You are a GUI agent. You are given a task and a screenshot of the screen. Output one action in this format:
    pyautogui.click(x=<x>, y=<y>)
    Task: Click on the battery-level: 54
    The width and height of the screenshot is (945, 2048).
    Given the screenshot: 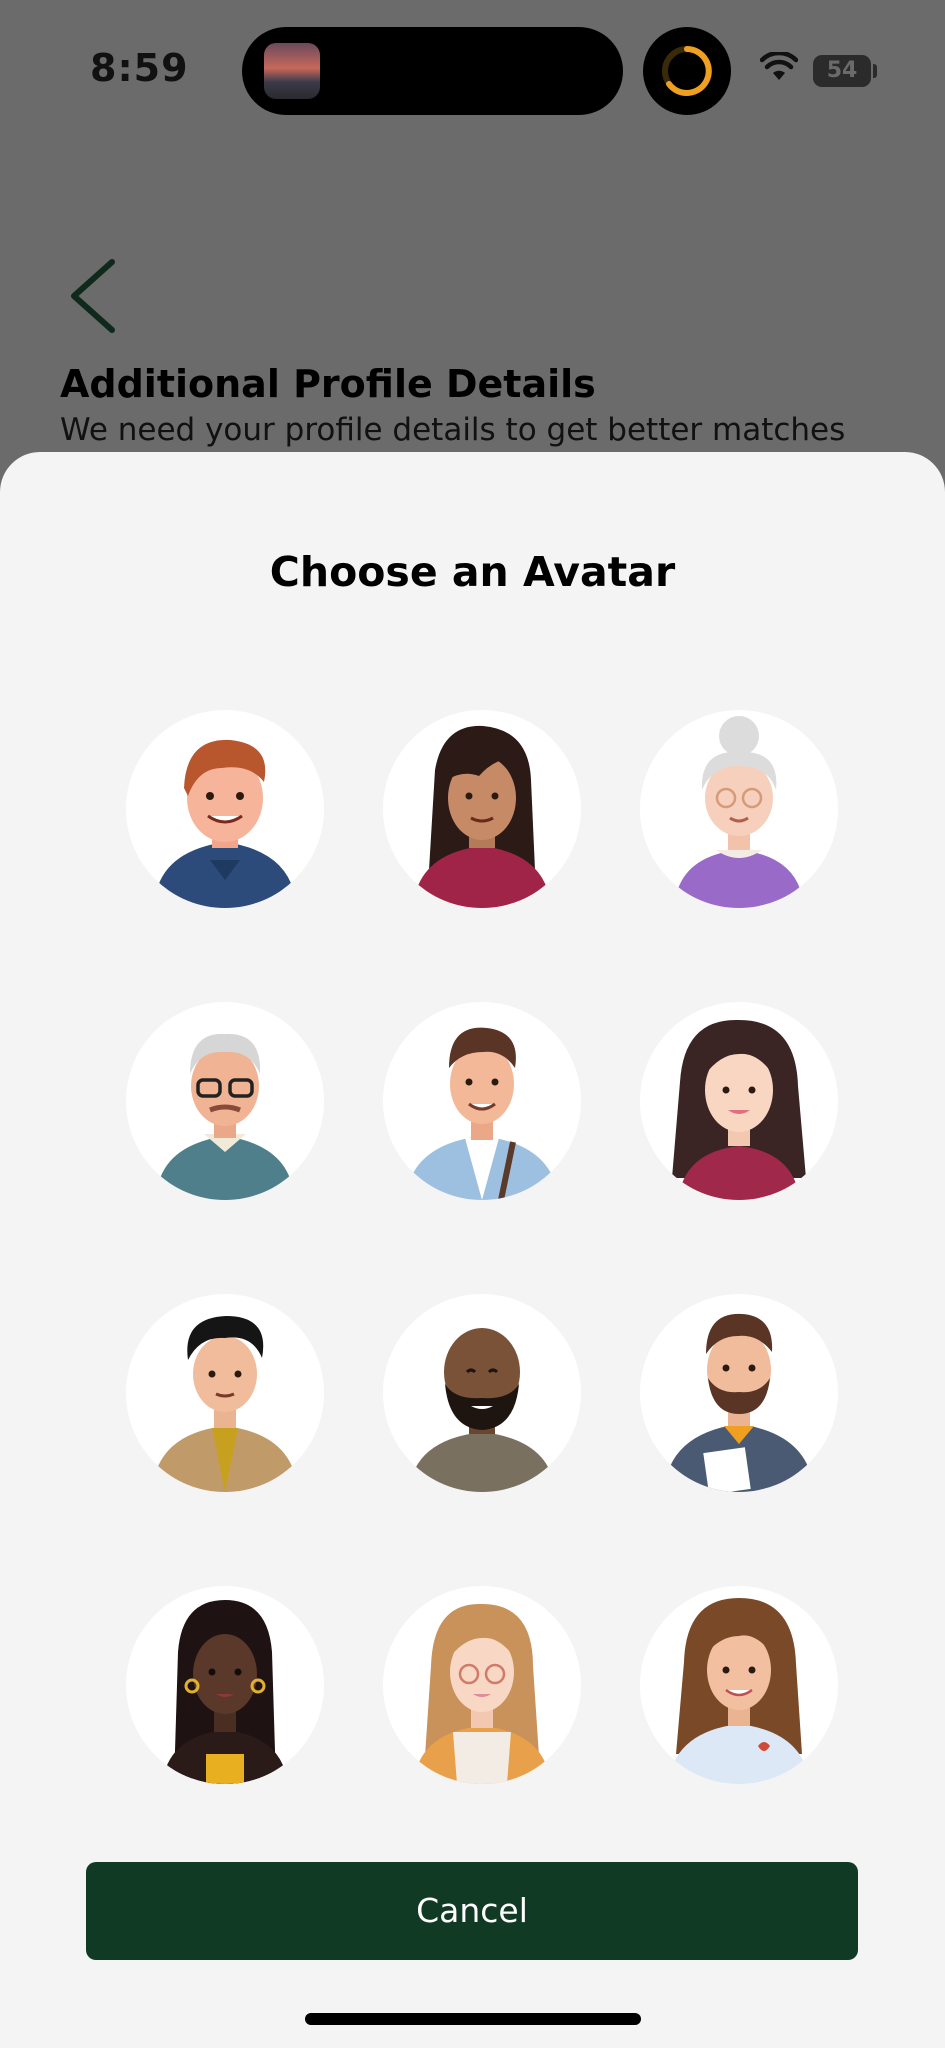 What is the action you would take?
    pyautogui.click(x=842, y=70)
    